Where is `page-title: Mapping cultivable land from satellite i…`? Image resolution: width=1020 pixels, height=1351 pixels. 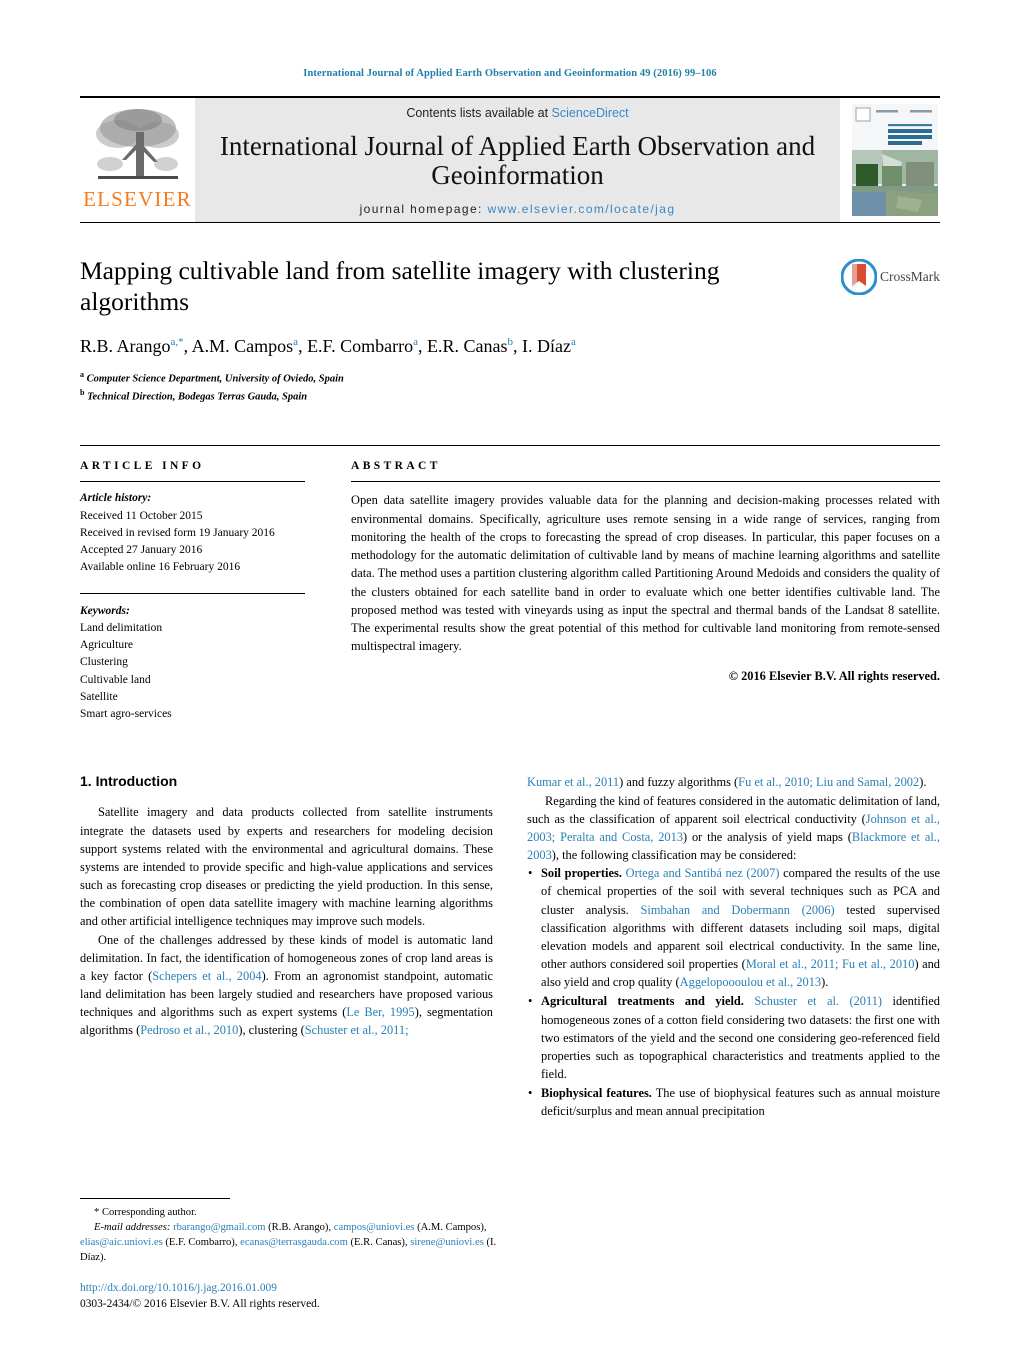
page-title: Mapping cultivable land from satellite i… is located at coordinates (400, 286).